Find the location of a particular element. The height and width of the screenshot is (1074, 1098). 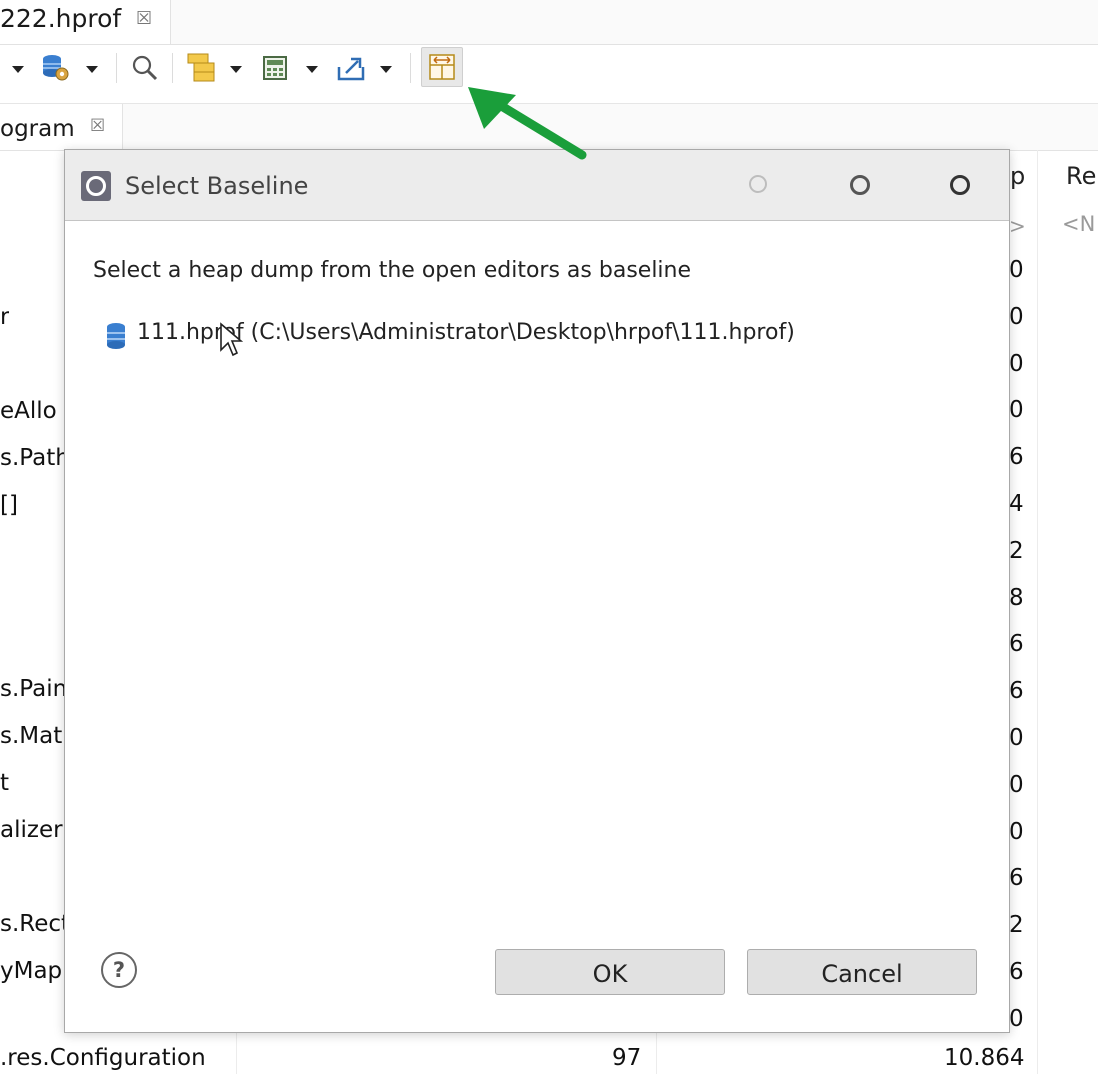

annotation-arrow-icon is located at coordinates (527, 123).